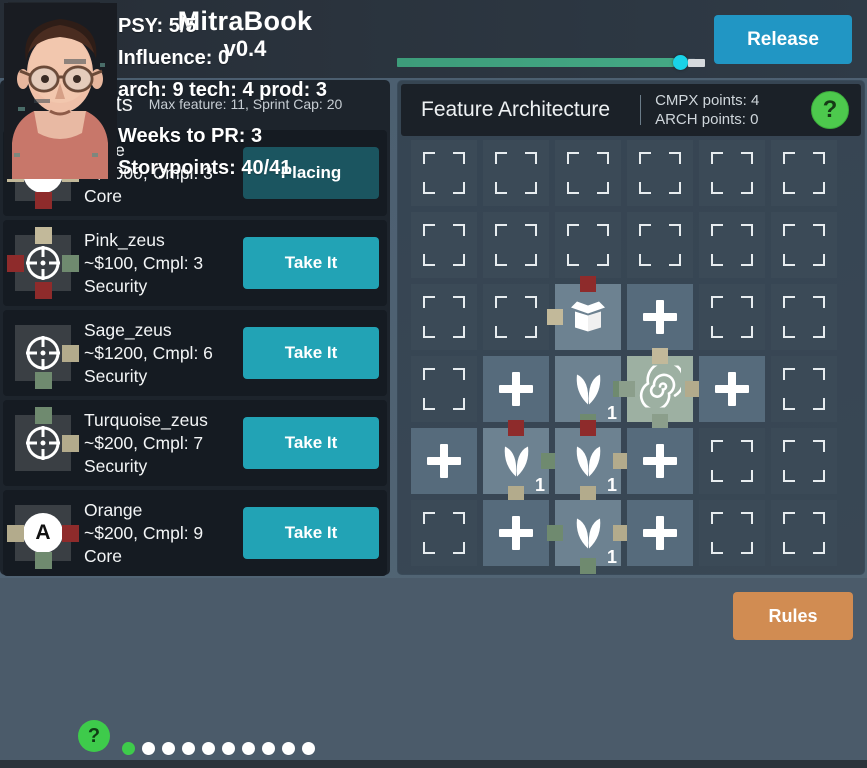 This screenshot has height=768, width=867. I want to click on component-name: Orange, so click(113, 509).